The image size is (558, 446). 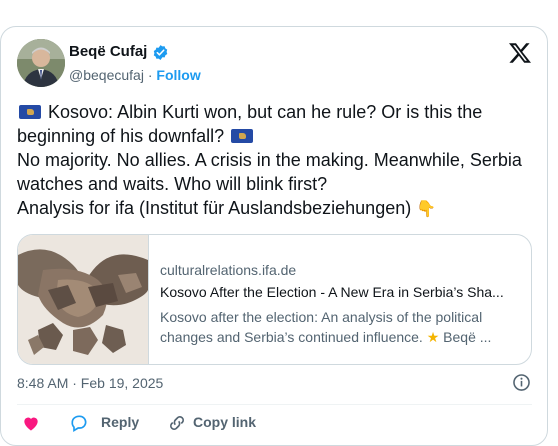 I want to click on author-name: Beqë Cufaj, so click(x=108, y=51).